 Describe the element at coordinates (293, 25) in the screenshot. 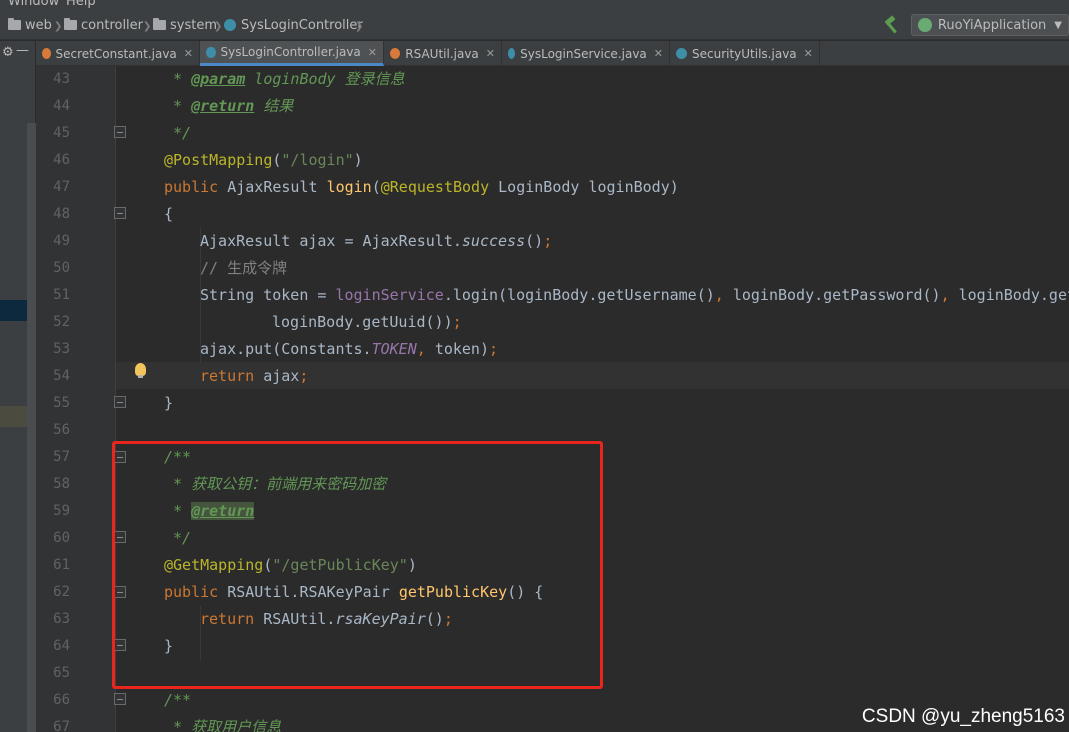

I see `breadcrumb-sysloginController: SysLoginController` at that location.